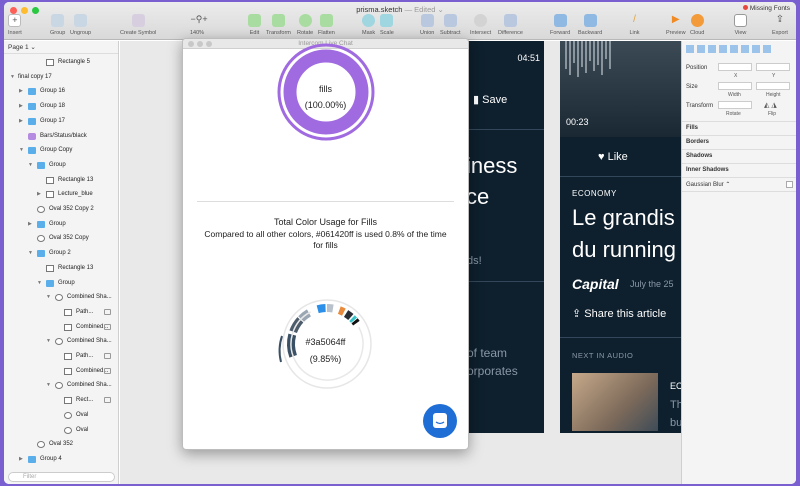 The image size is (800, 486). Describe the element at coordinates (61, 224) in the screenshot. I see `layer-row: ▶ Group` at that location.